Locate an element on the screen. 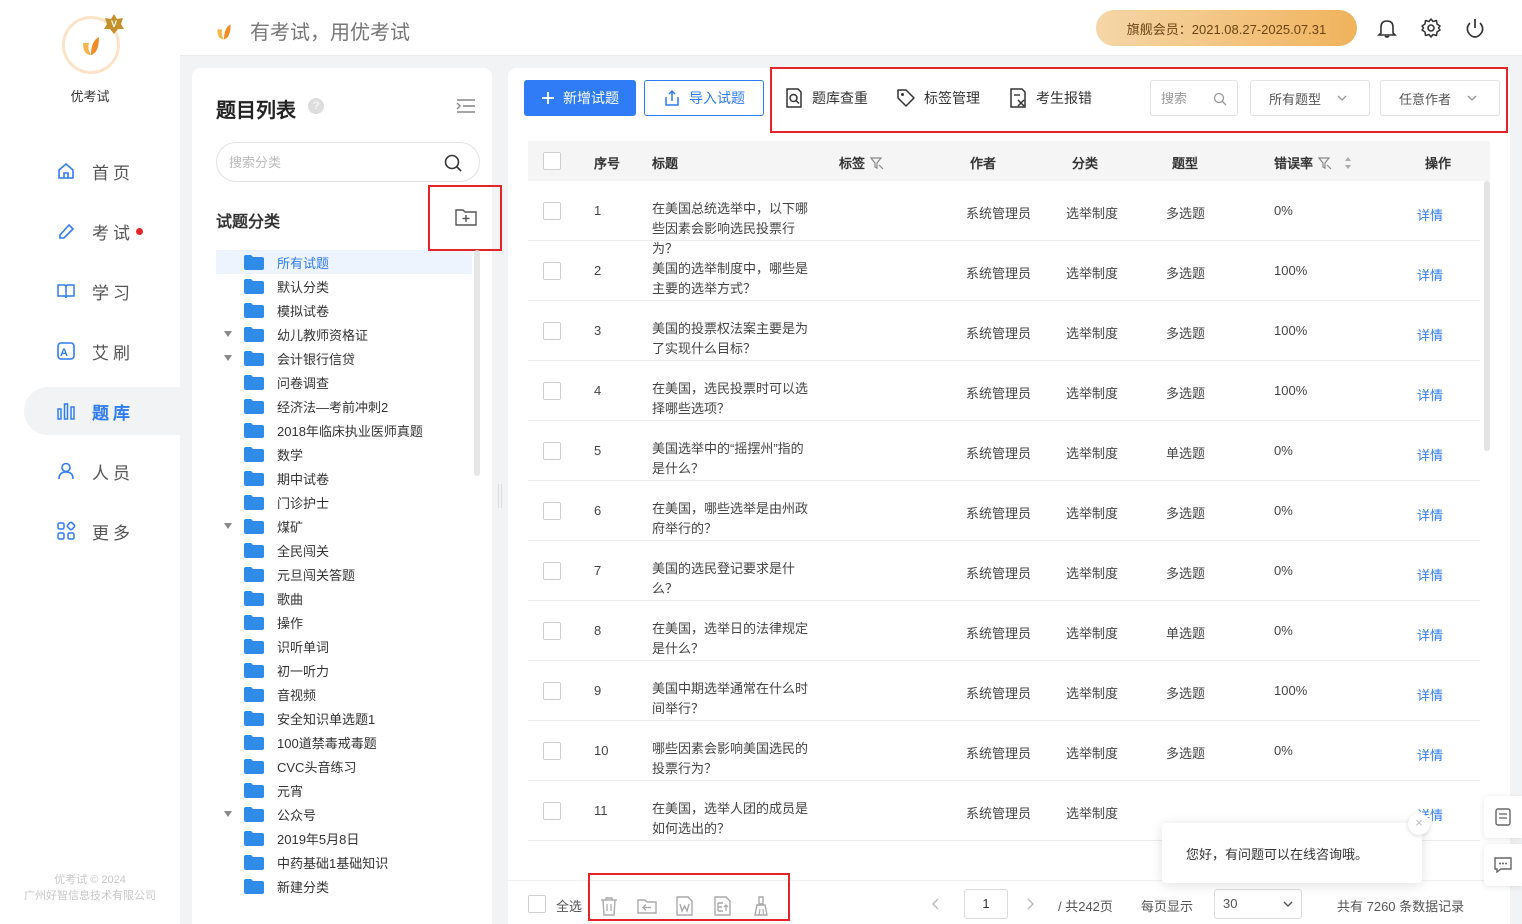 The height and width of the screenshot is (924, 1522). nav-item-question-bank: 题库 is located at coordinates (102, 411).